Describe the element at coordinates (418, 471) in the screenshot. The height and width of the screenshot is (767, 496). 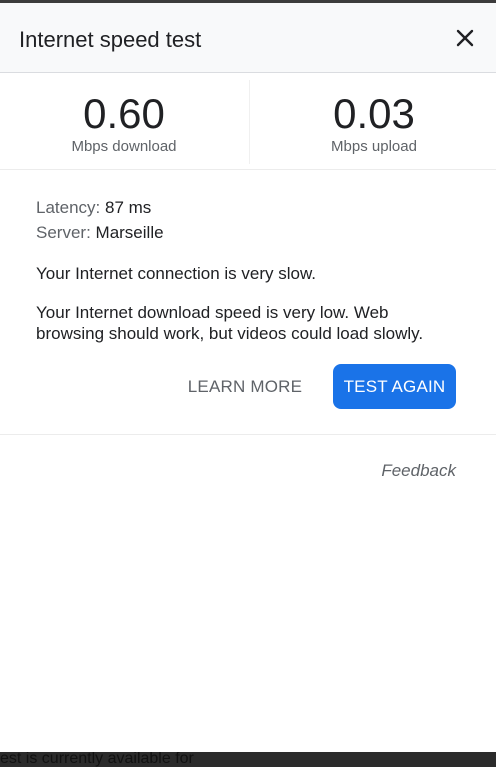
I see `feedback-link: Feedback` at that location.